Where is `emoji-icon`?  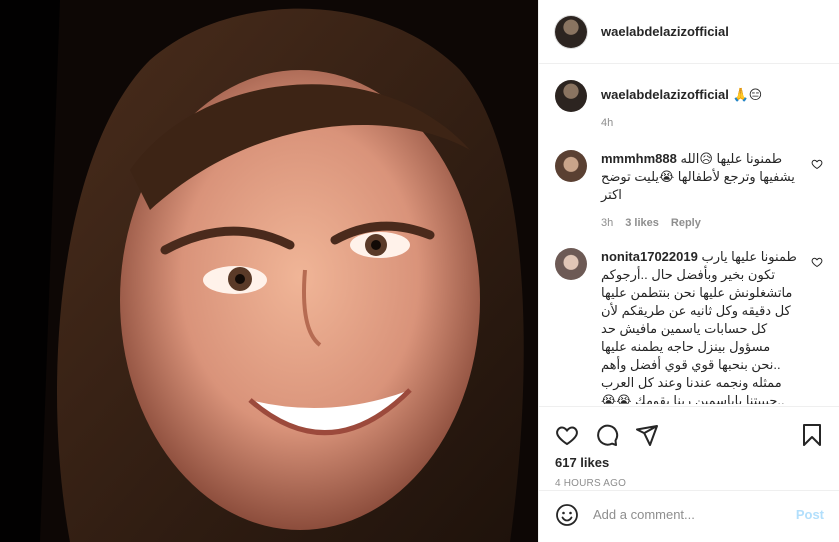
emoji-icon is located at coordinates (567, 515).